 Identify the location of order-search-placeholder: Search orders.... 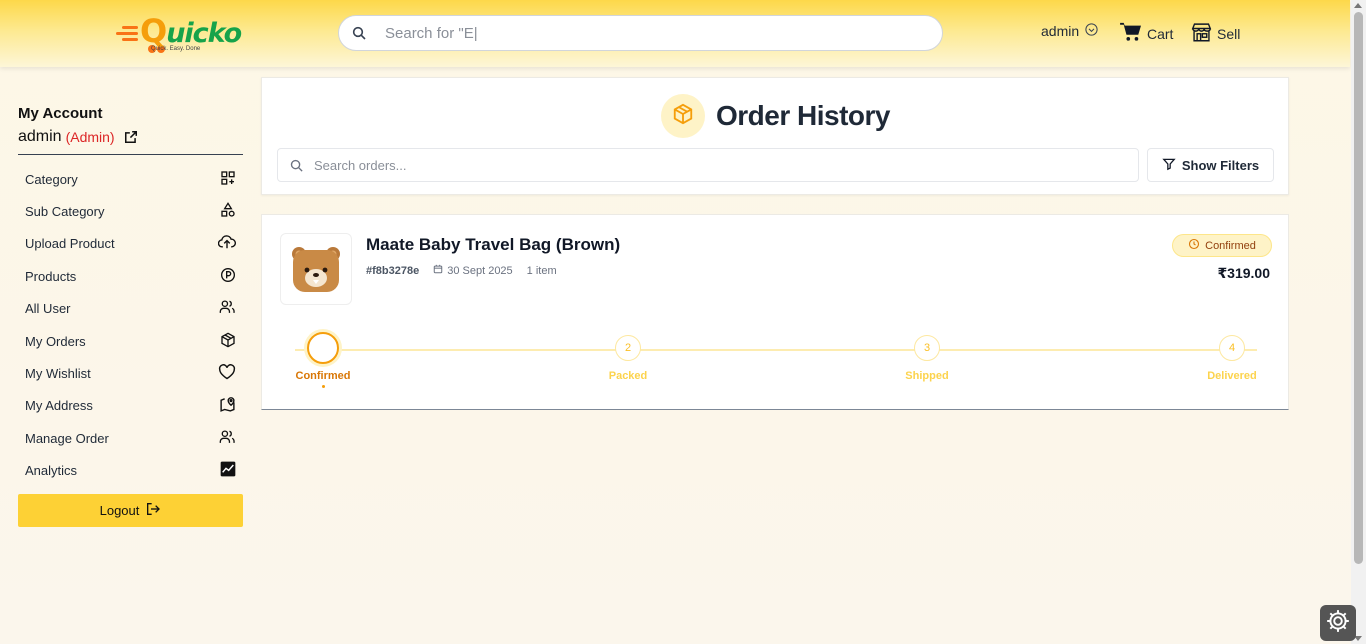
(360, 165).